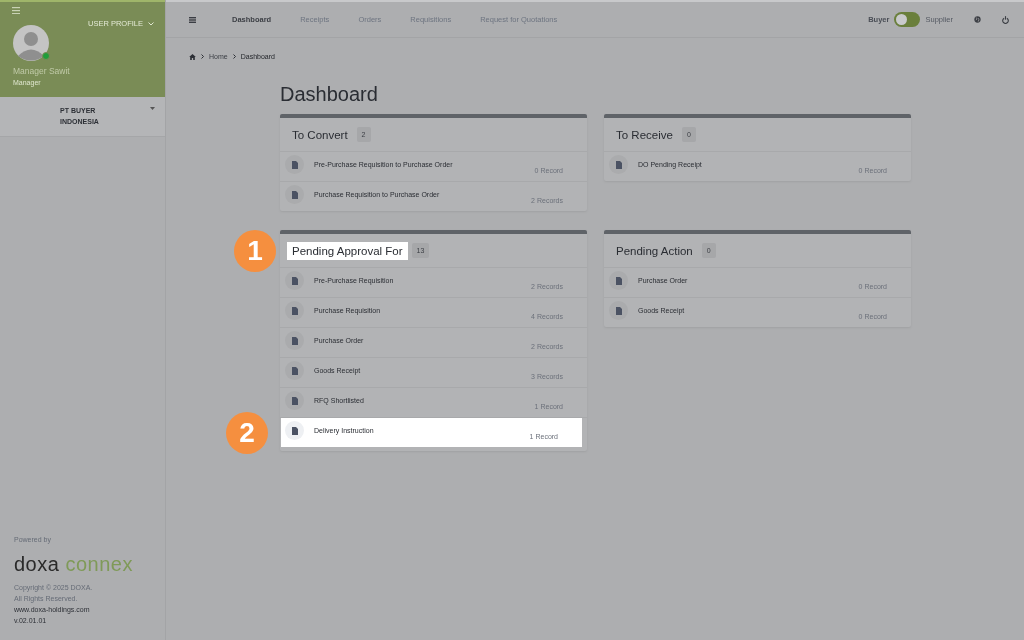 Image resolution: width=1024 pixels, height=640 pixels. Describe the element at coordinates (320, 135) in the screenshot. I see `panel-title: To Convert` at that location.